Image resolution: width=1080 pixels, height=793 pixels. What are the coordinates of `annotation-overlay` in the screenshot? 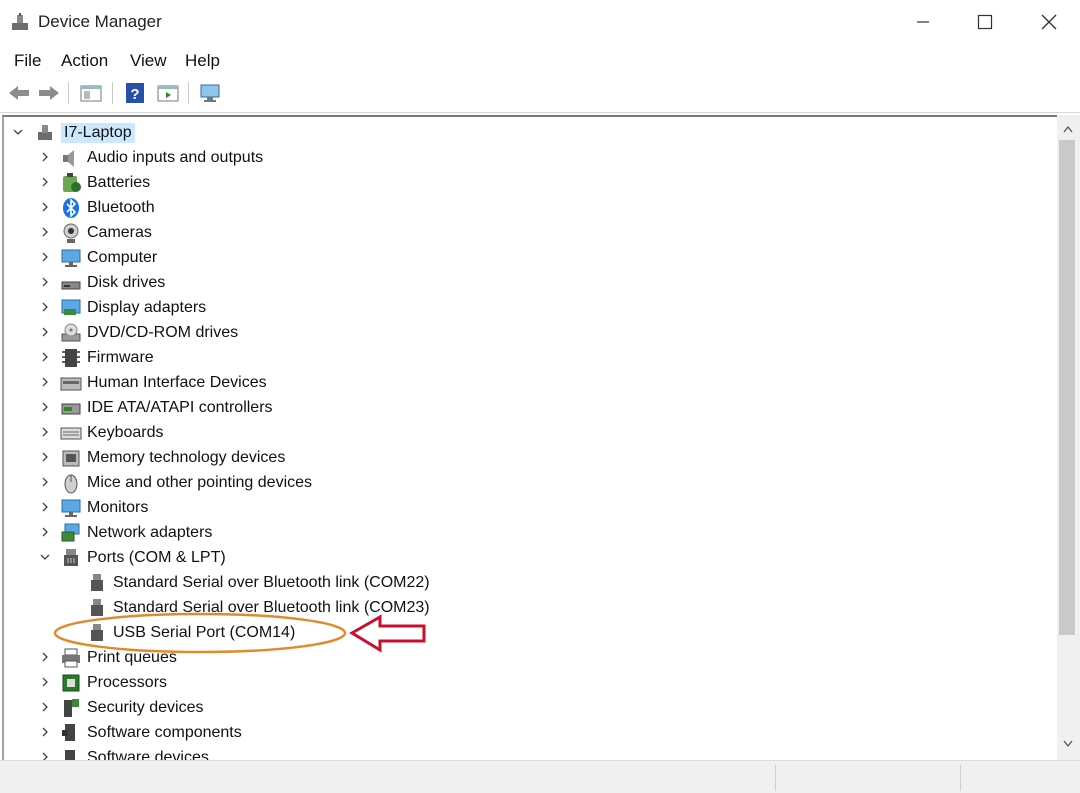 It's located at (239, 633).